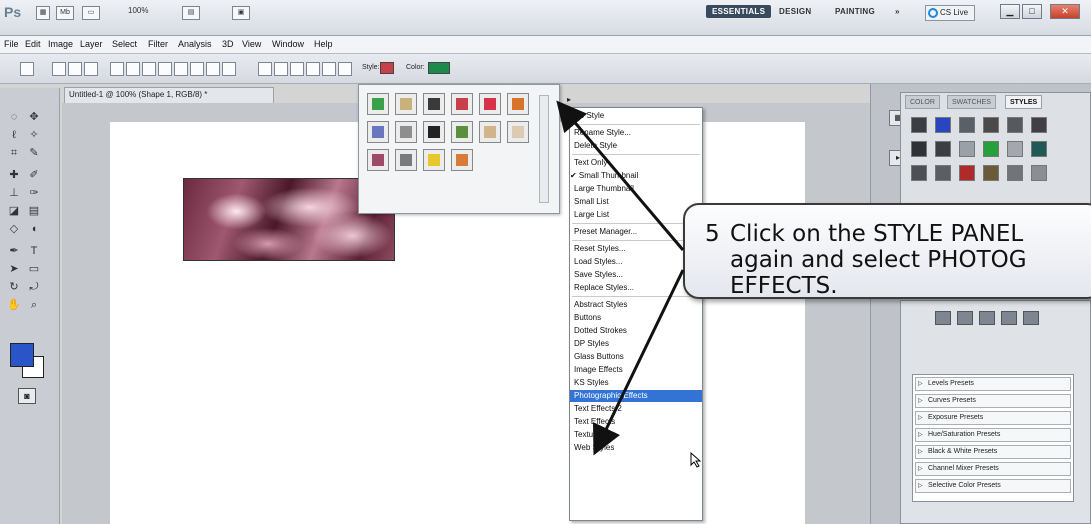 The width and height of the screenshot is (1091, 524). I want to click on quick-mask-icon: ◙, so click(27, 396).